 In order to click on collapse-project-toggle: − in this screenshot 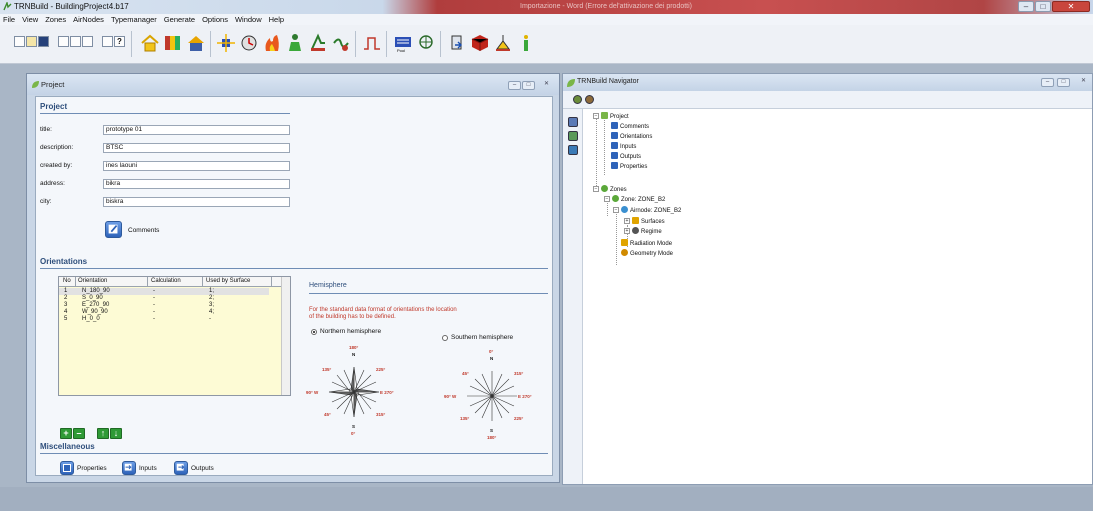, I will do `click(596, 116)`.